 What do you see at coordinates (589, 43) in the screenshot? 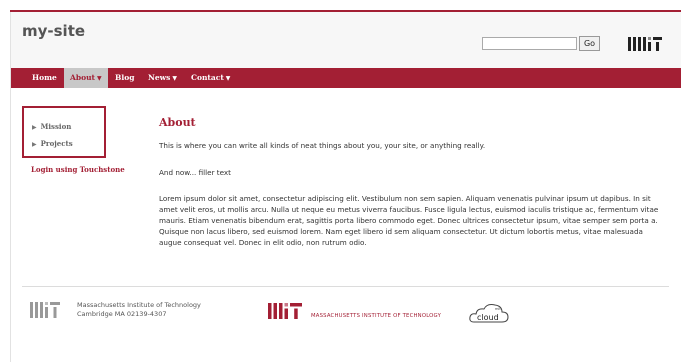
I see `search-go-button: Go` at bounding box center [589, 43].